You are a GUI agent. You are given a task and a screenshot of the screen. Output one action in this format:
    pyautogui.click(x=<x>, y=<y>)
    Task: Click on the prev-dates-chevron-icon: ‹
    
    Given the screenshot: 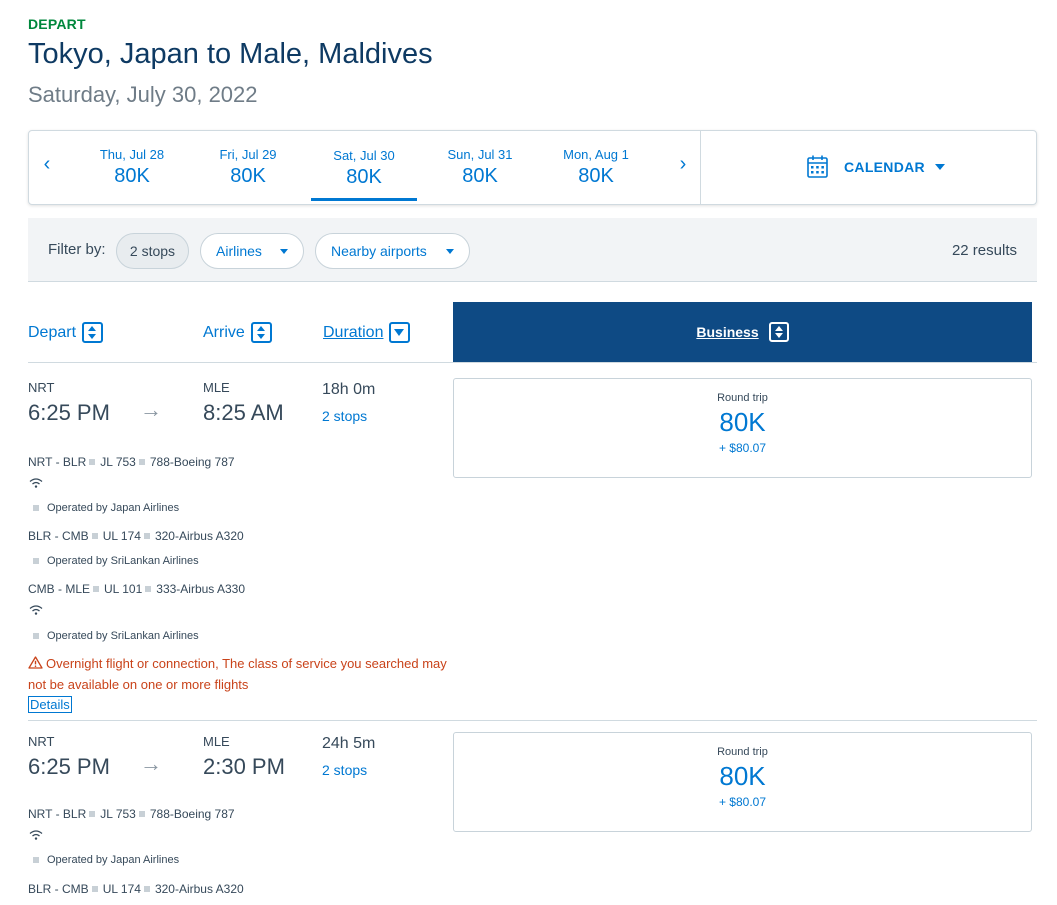 What is the action you would take?
    pyautogui.click(x=47, y=164)
    